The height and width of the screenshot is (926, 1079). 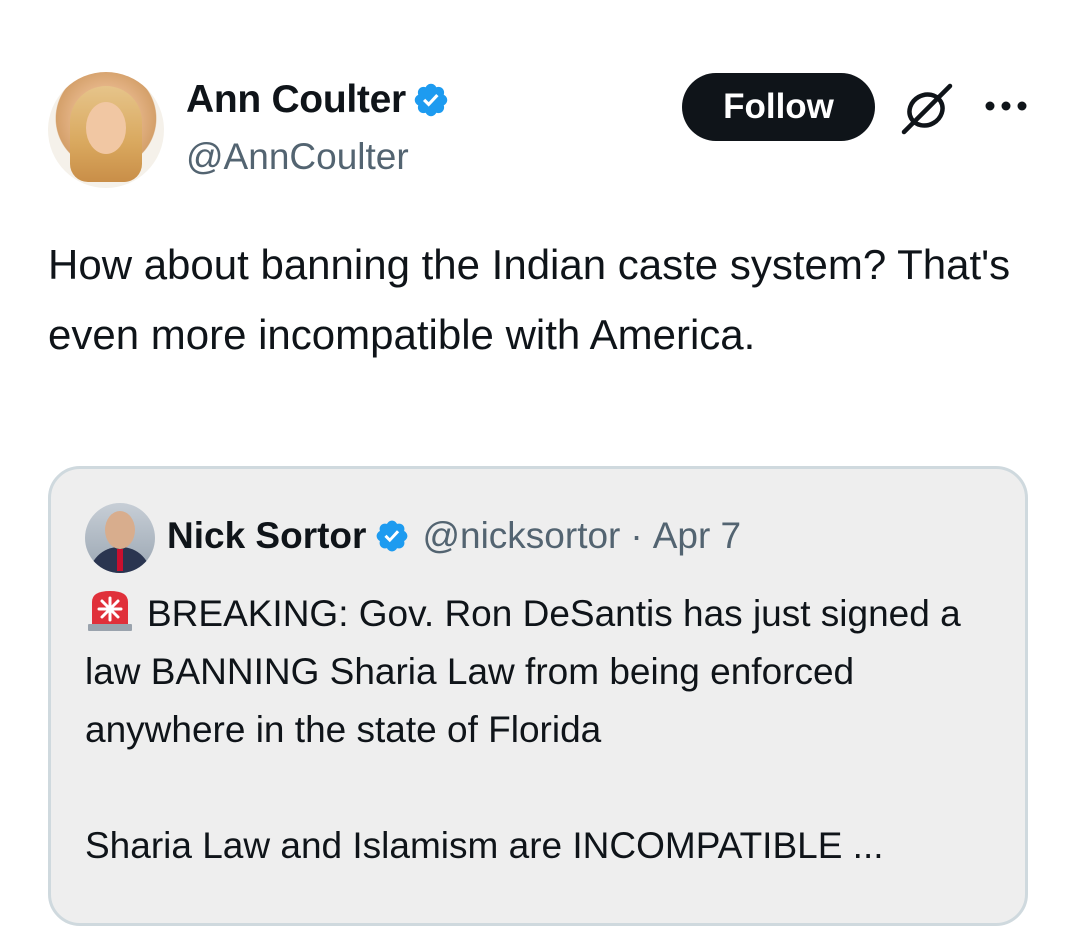 I want to click on quoted-author-avatar, so click(x=120, y=538).